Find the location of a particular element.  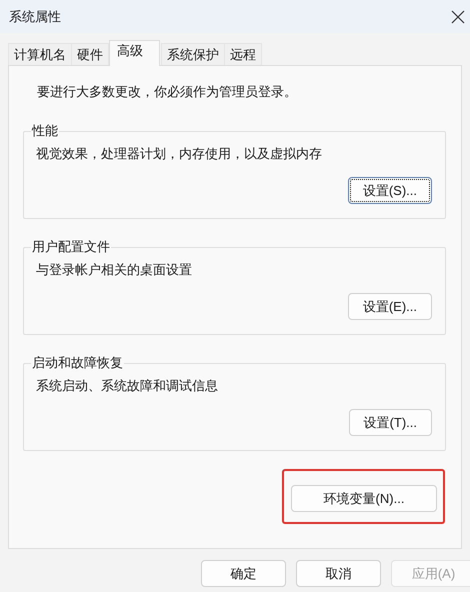

tab: 远程 is located at coordinates (243, 54).